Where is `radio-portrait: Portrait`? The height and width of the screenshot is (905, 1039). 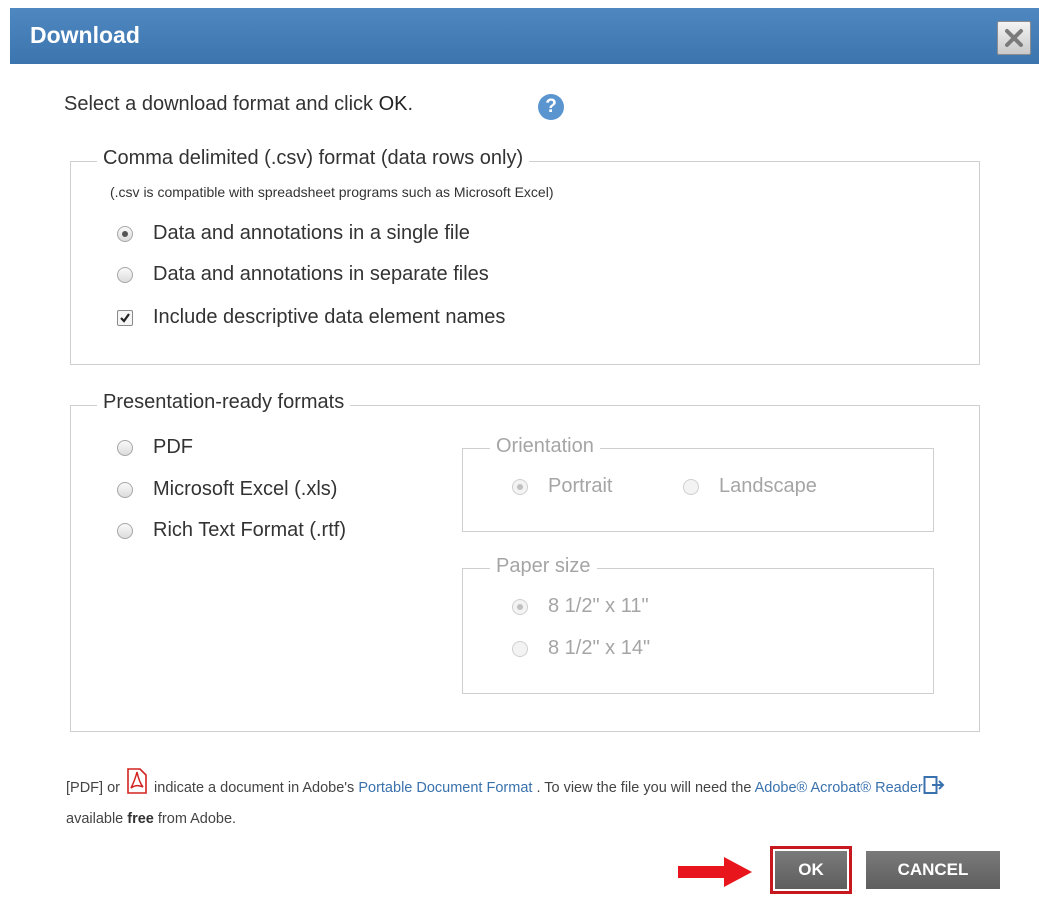 radio-portrait: Portrait is located at coordinates (562, 486).